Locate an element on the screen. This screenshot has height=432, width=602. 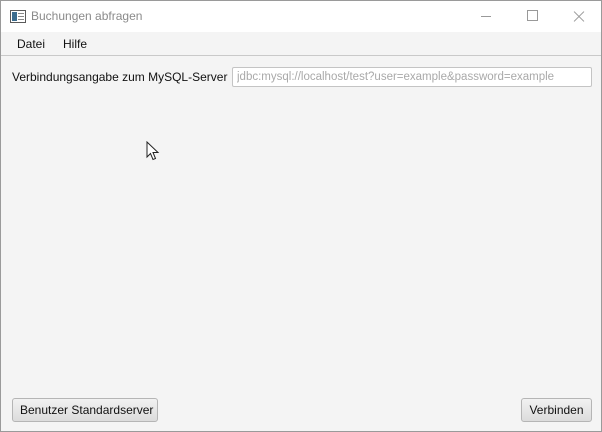
menu-datei: Datei is located at coordinates (31, 44).